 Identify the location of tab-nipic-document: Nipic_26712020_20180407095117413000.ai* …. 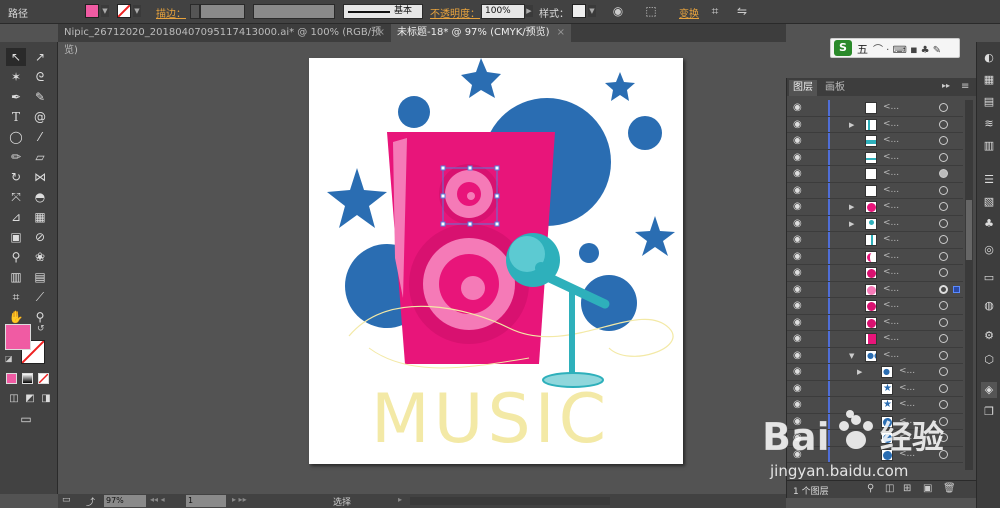
(224, 40).